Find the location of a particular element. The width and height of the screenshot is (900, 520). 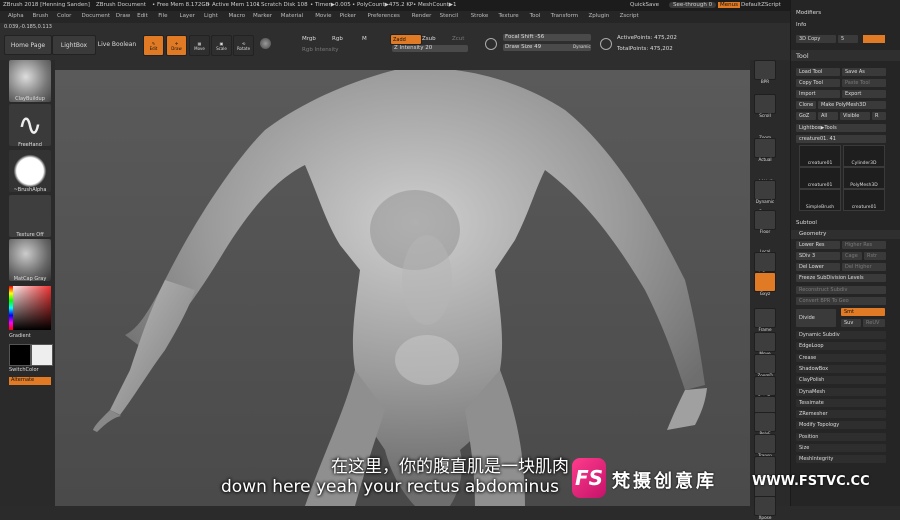

goz-button: GoZ is located at coordinates (806, 116).